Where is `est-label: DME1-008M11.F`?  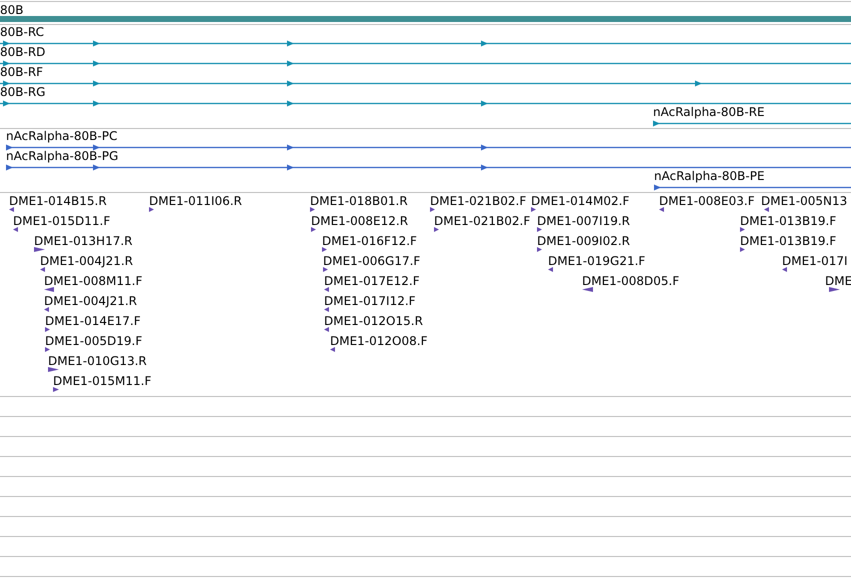 est-label: DME1-008M11.F is located at coordinates (93, 281).